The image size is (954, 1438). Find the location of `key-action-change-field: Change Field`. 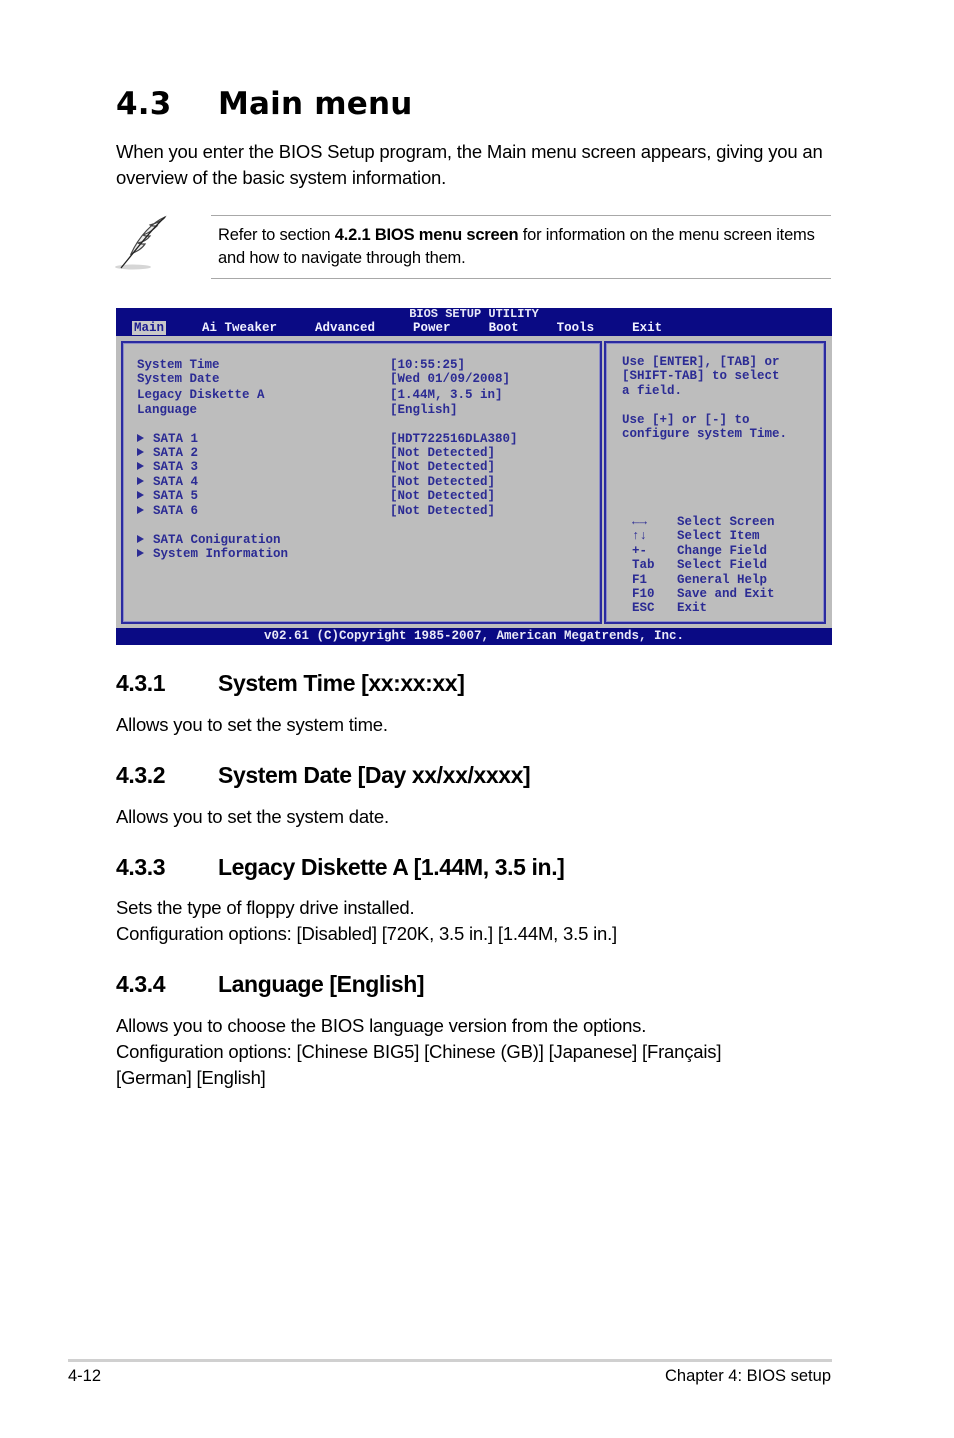

key-action-change-field: Change Field is located at coordinates (722, 551).